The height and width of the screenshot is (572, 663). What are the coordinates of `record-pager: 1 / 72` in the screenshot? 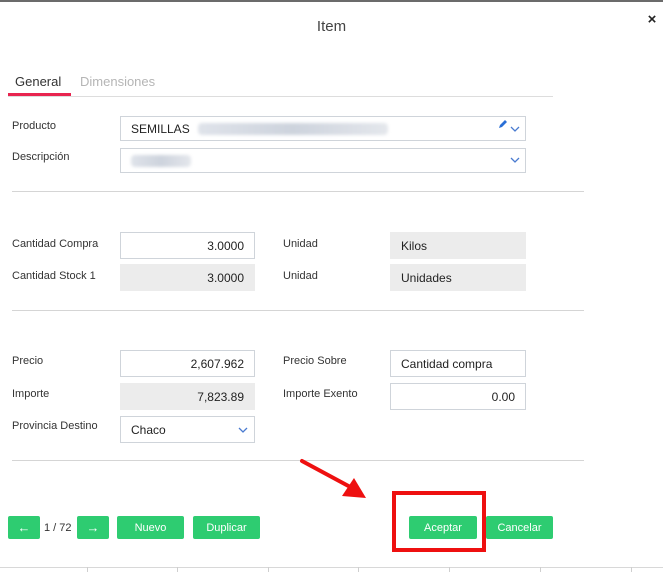 It's located at (58, 528).